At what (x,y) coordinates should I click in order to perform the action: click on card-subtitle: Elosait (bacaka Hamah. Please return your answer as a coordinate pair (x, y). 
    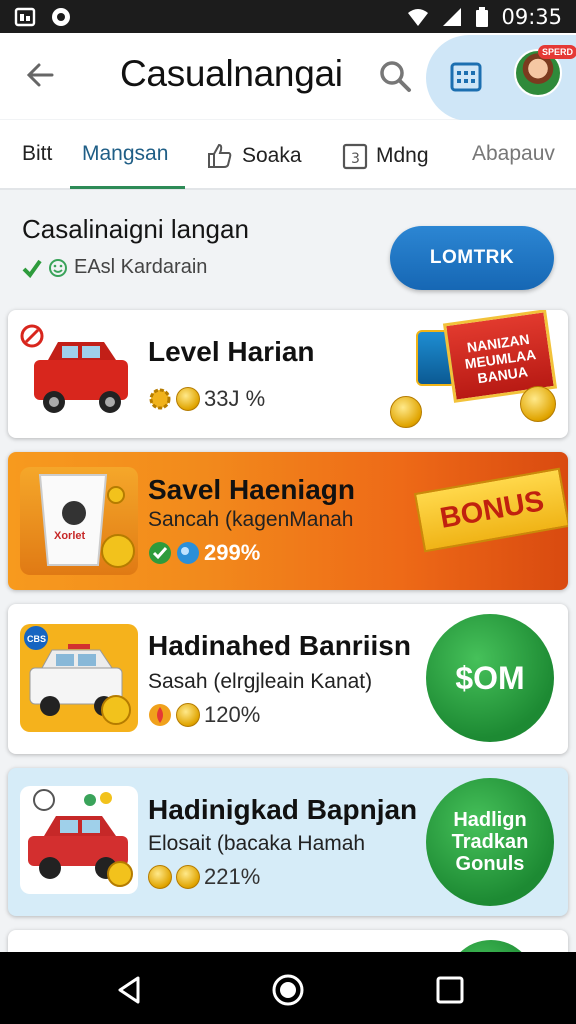
    Looking at the image, I should click on (257, 843).